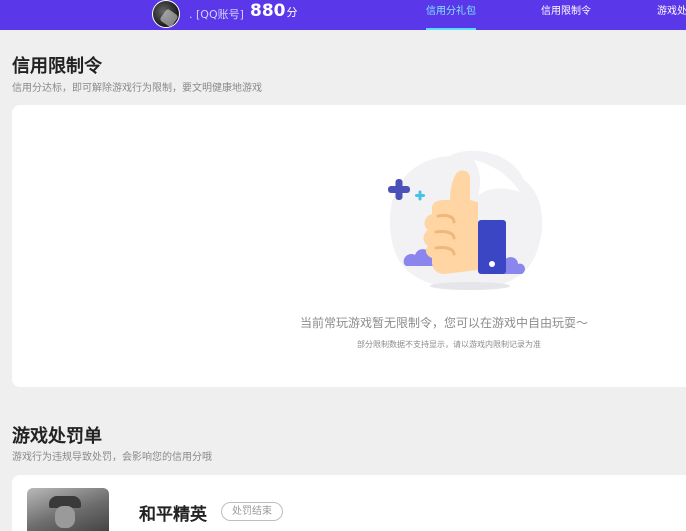 This screenshot has height=531, width=686. What do you see at coordinates (57, 66) in the screenshot?
I see `restriction-section-title: 信用限制令` at bounding box center [57, 66].